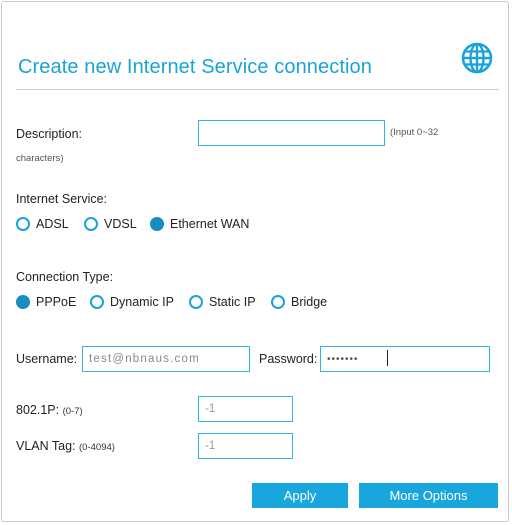 The image size is (512, 525). I want to click on priority-label-text: 802.1P:, so click(38, 410).